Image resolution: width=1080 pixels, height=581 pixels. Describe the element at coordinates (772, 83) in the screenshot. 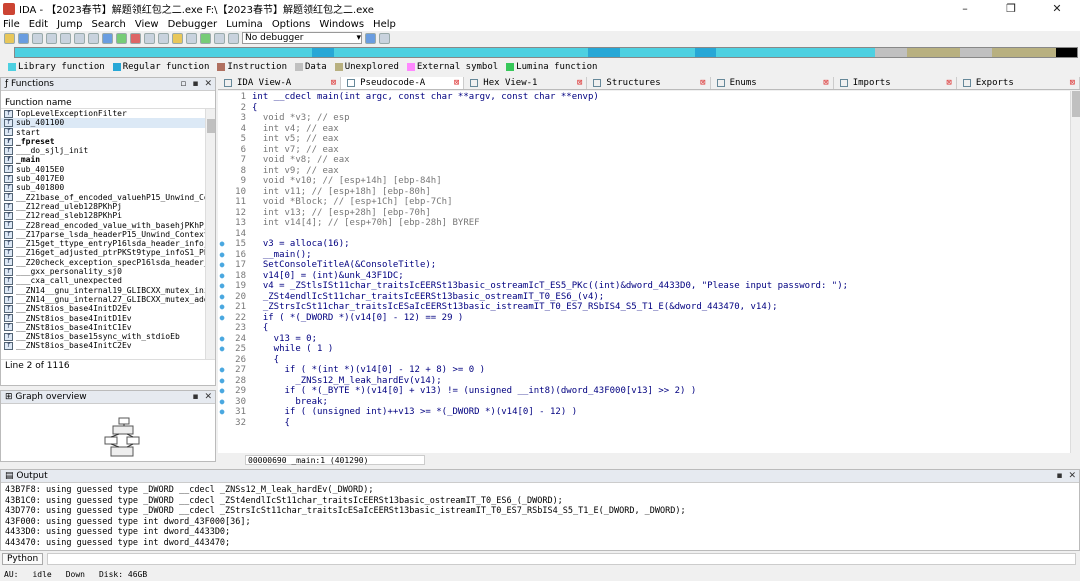

I see `tab-enums: Enums ⊠` at that location.